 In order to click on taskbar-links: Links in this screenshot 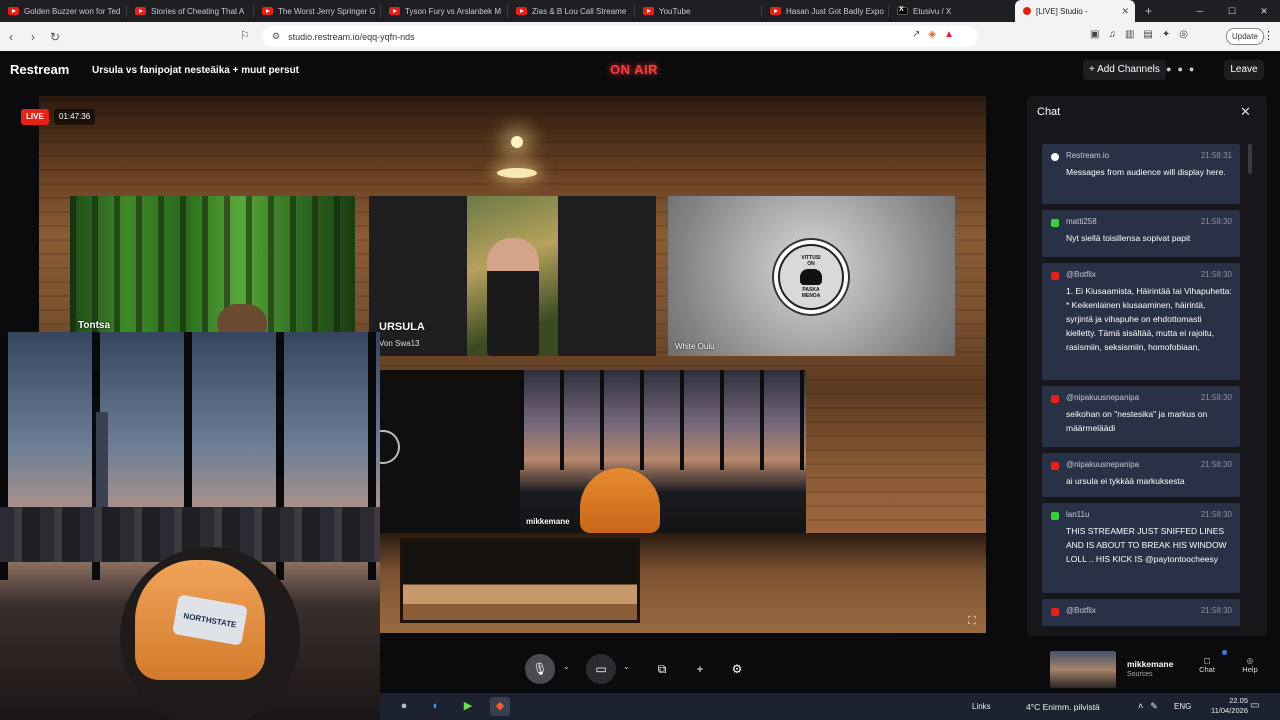, I will do `click(981, 706)`.